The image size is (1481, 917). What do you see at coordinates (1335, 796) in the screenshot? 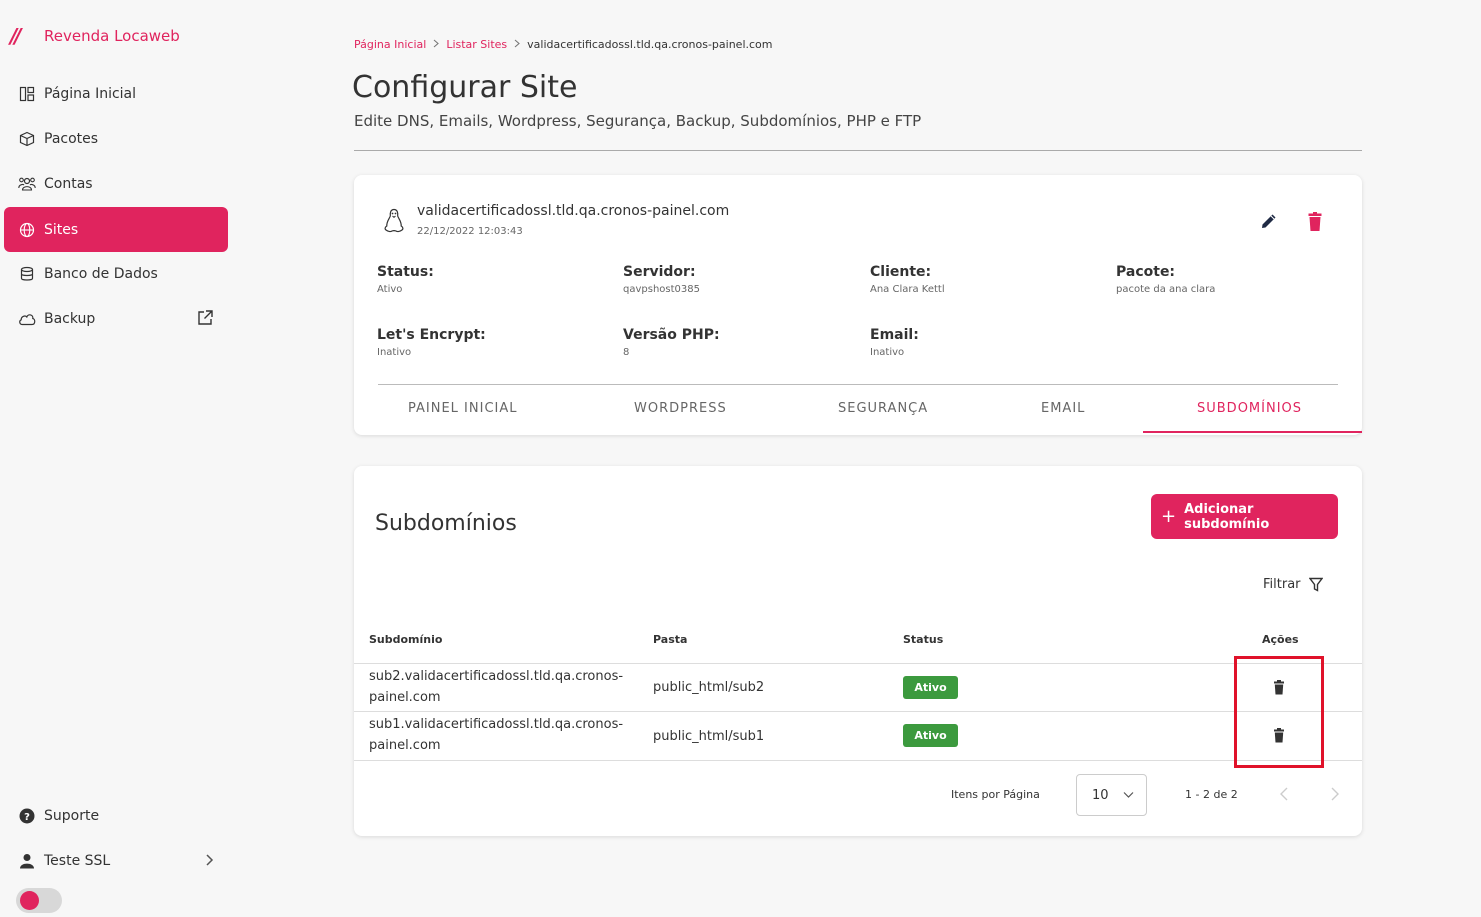
I see `next-page-icon` at bounding box center [1335, 796].